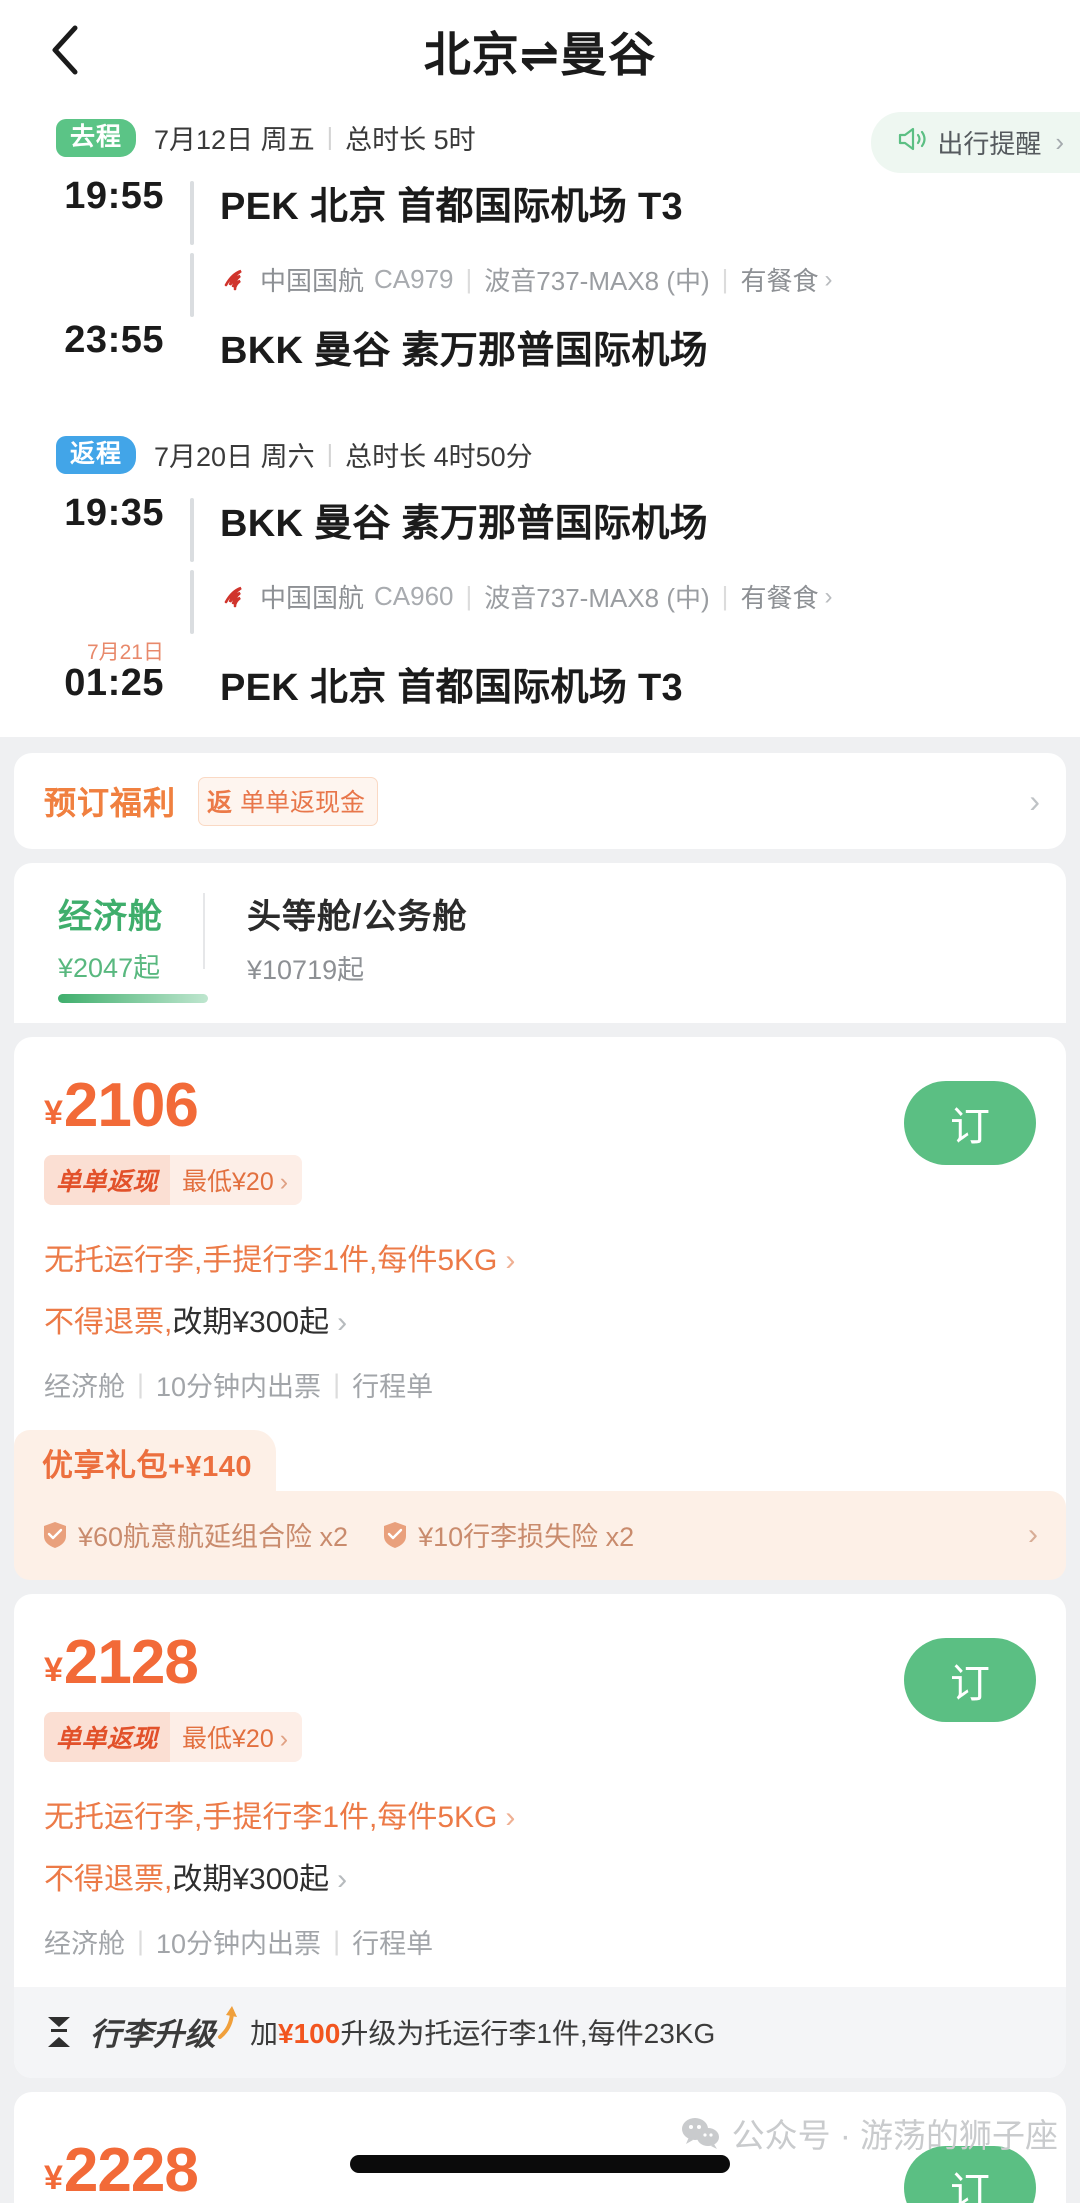 This screenshot has height=2203, width=1080. I want to click on tab-first-business: 头等舱/公务舱 ¥10719起, so click(377, 938).